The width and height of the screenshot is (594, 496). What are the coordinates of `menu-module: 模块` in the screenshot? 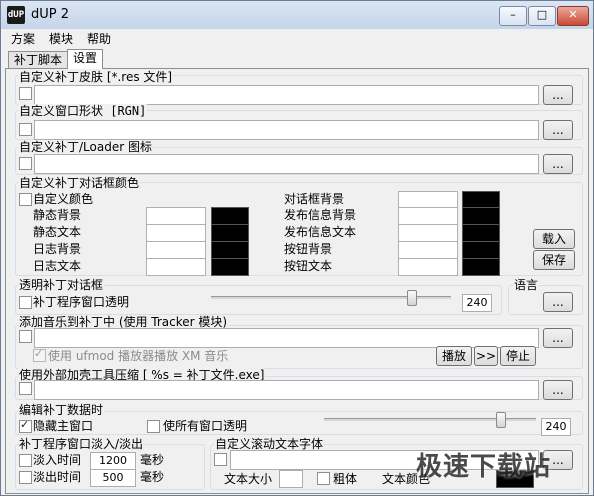 It's located at (61, 38).